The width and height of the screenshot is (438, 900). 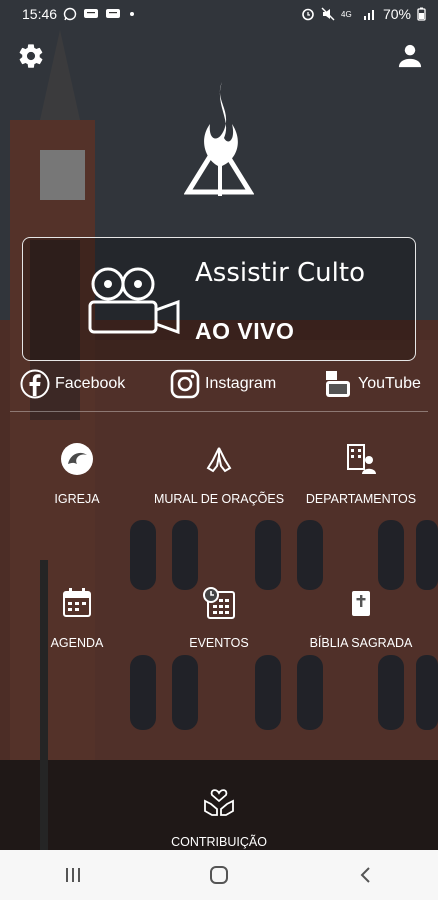 I want to click on menu-eventos-label: EVENTOS, so click(x=219, y=643).